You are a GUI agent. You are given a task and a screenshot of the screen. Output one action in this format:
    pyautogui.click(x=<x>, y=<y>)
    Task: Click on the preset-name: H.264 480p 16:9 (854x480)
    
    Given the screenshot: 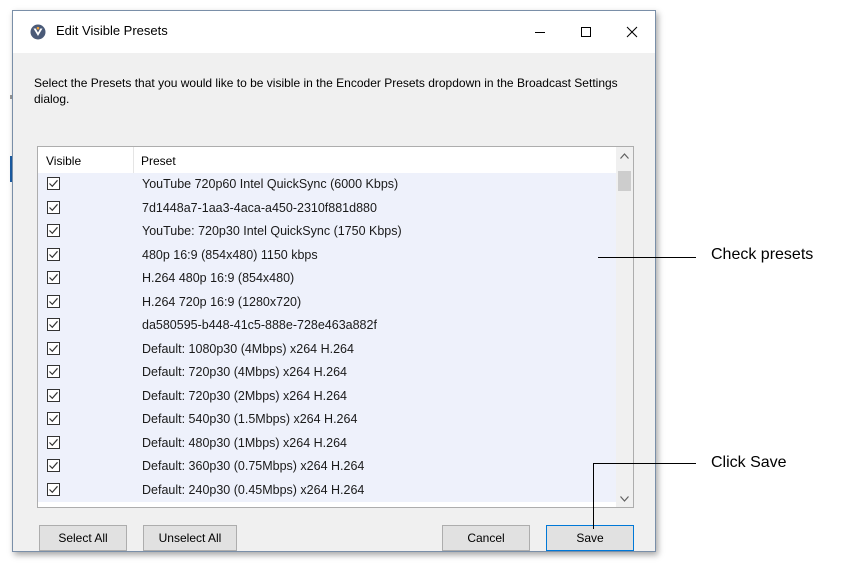 What is the action you would take?
    pyautogui.click(x=218, y=278)
    